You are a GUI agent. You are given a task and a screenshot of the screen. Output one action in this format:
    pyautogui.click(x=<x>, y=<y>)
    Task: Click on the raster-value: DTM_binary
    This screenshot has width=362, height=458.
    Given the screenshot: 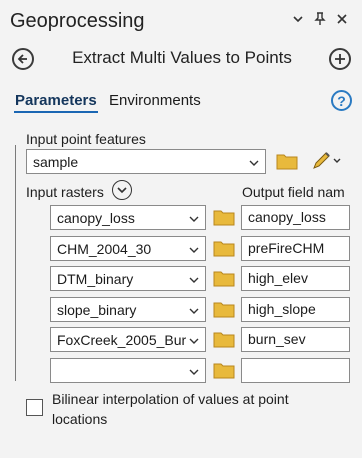 What is the action you would take?
    pyautogui.click(x=95, y=279)
    